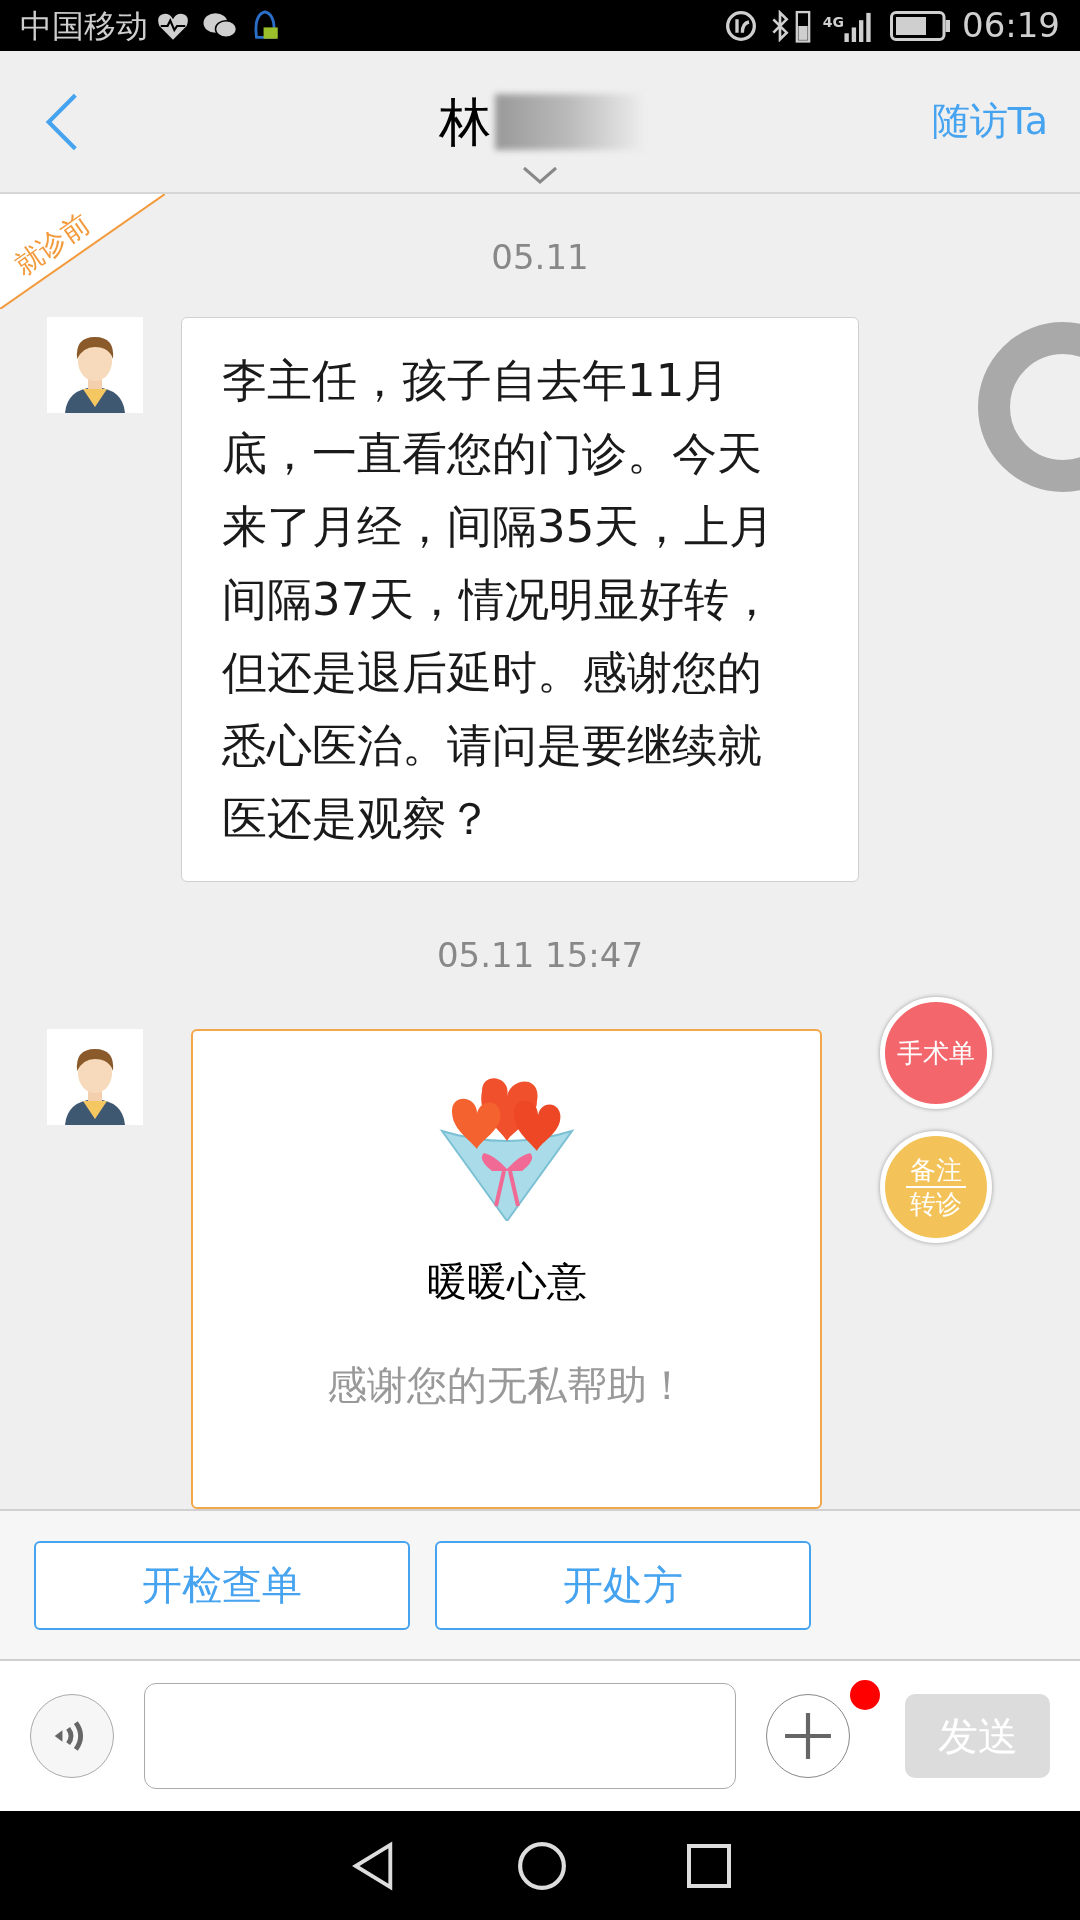  Describe the element at coordinates (709, 1866) in the screenshot. I see `recents-nav-icon` at that location.